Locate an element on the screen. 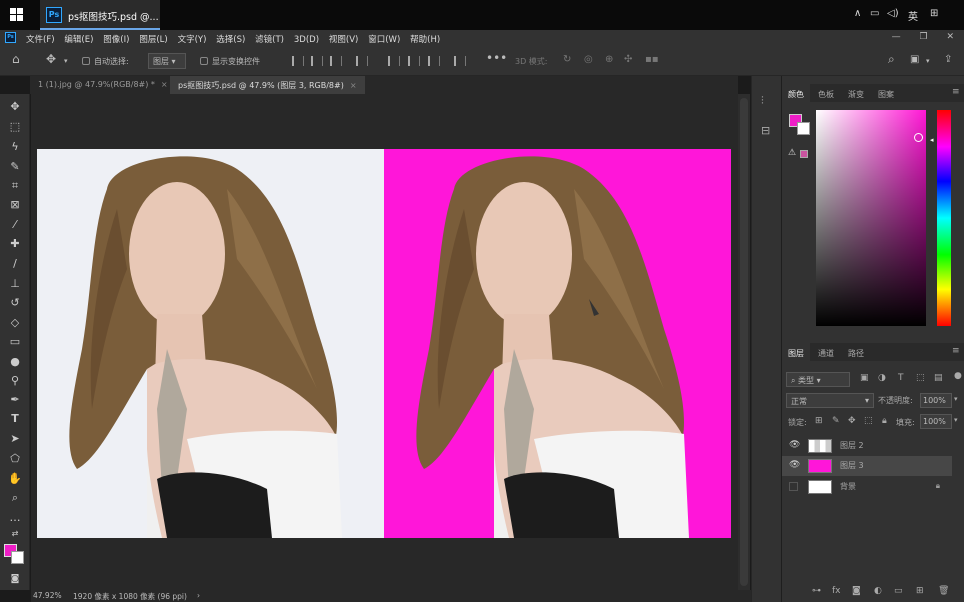 This screenshot has width=964, height=602. zoom-tool-icon: ⌕ is located at coordinates (15, 498).